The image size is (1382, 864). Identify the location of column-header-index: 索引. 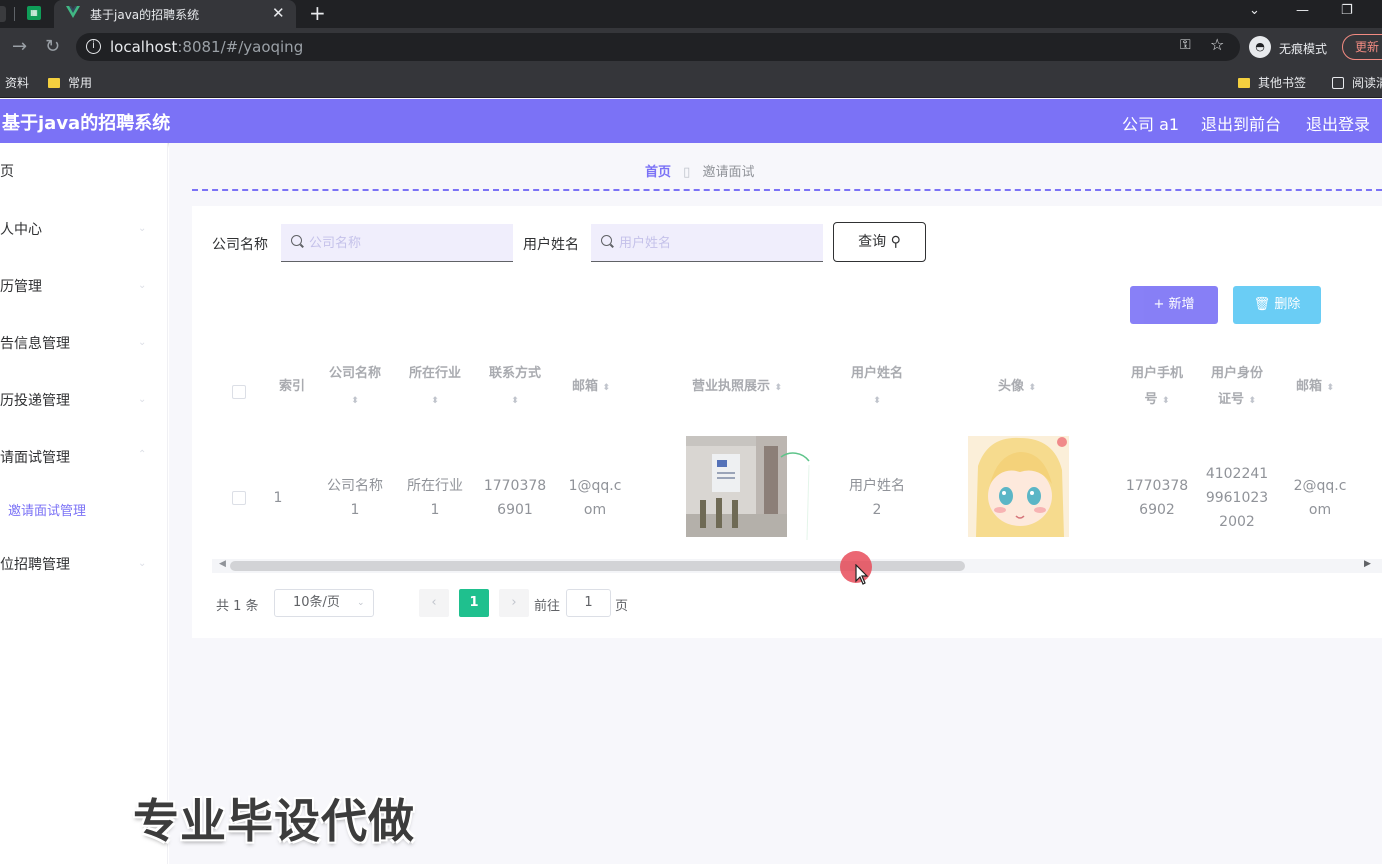
(292, 387).